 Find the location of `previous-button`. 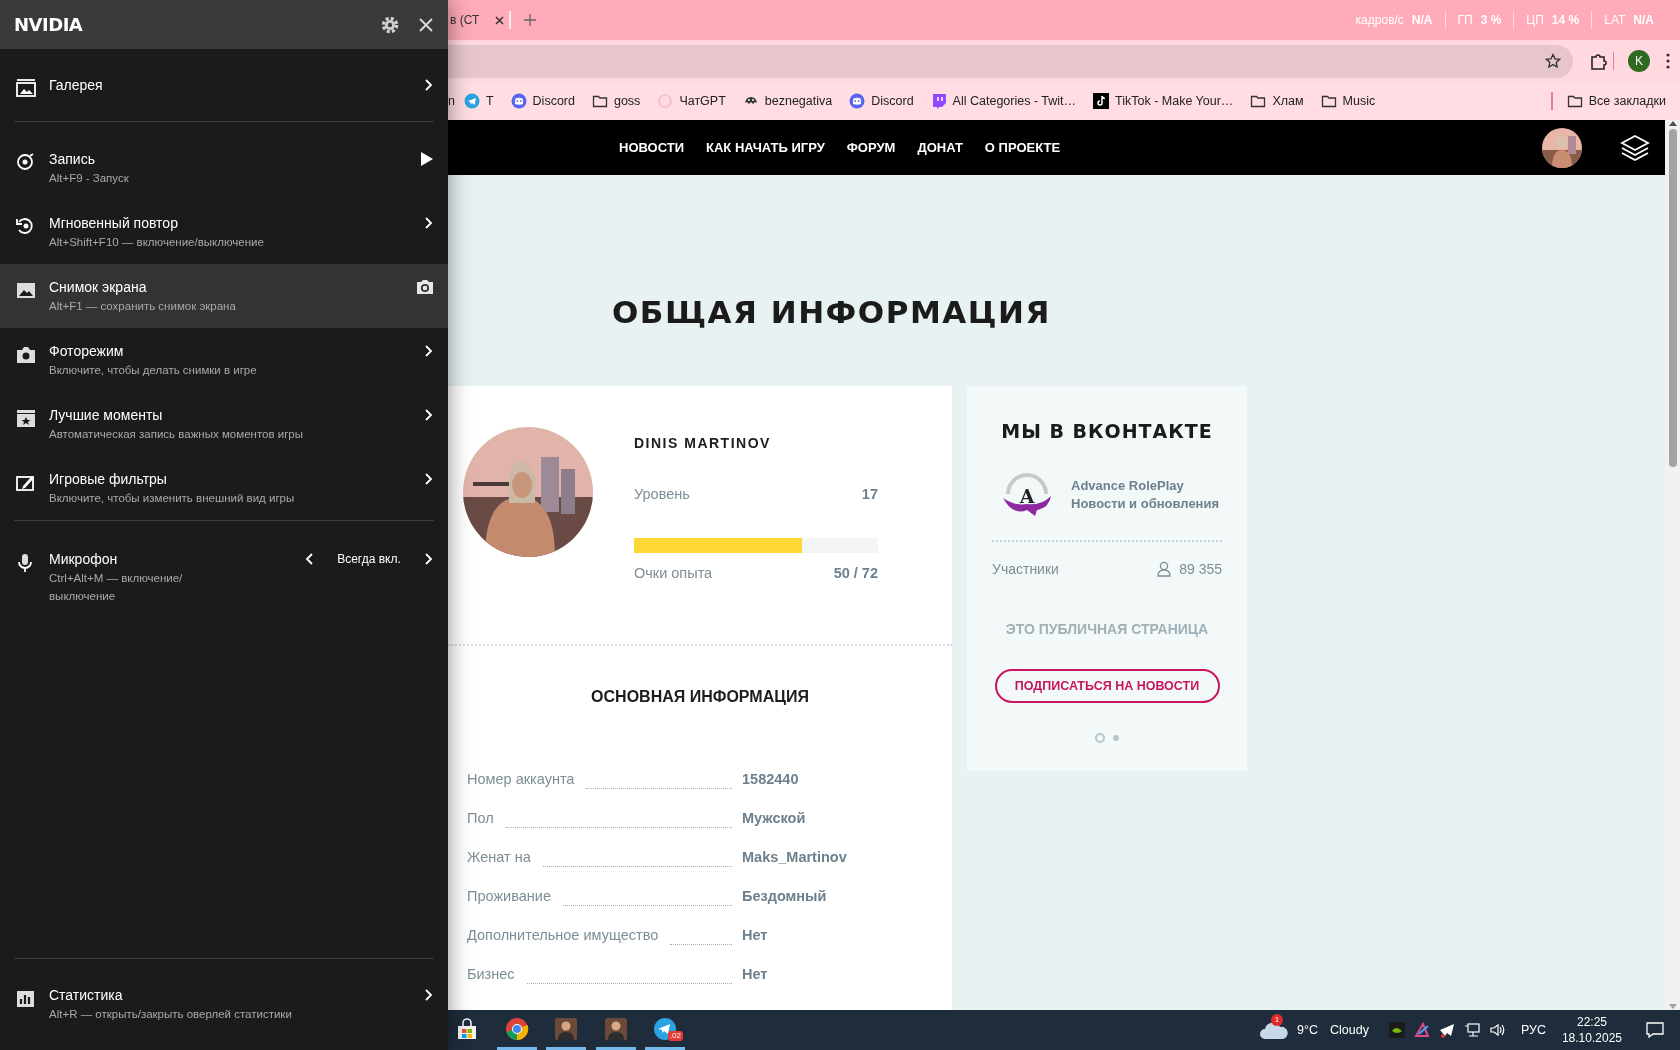

previous-button is located at coordinates (309, 559).